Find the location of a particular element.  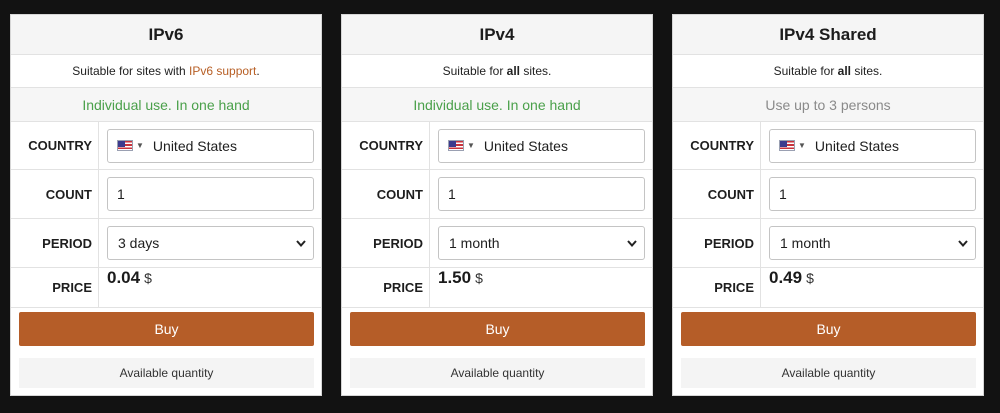

description-text: Suitable for sites with is located at coordinates (130, 71).